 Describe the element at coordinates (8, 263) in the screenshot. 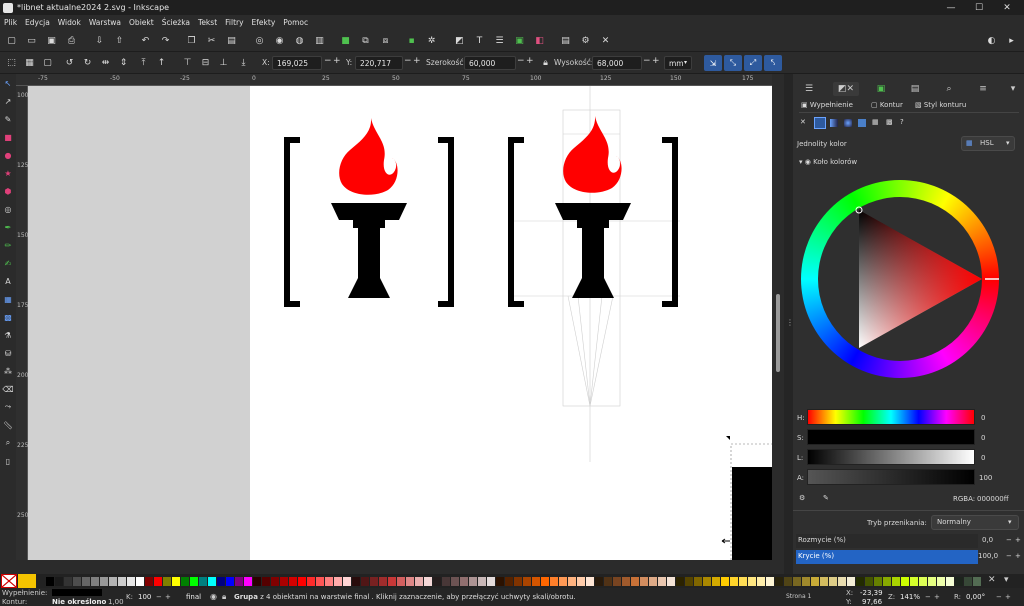

I see `calligraphy-tool-icon: ✍` at that location.